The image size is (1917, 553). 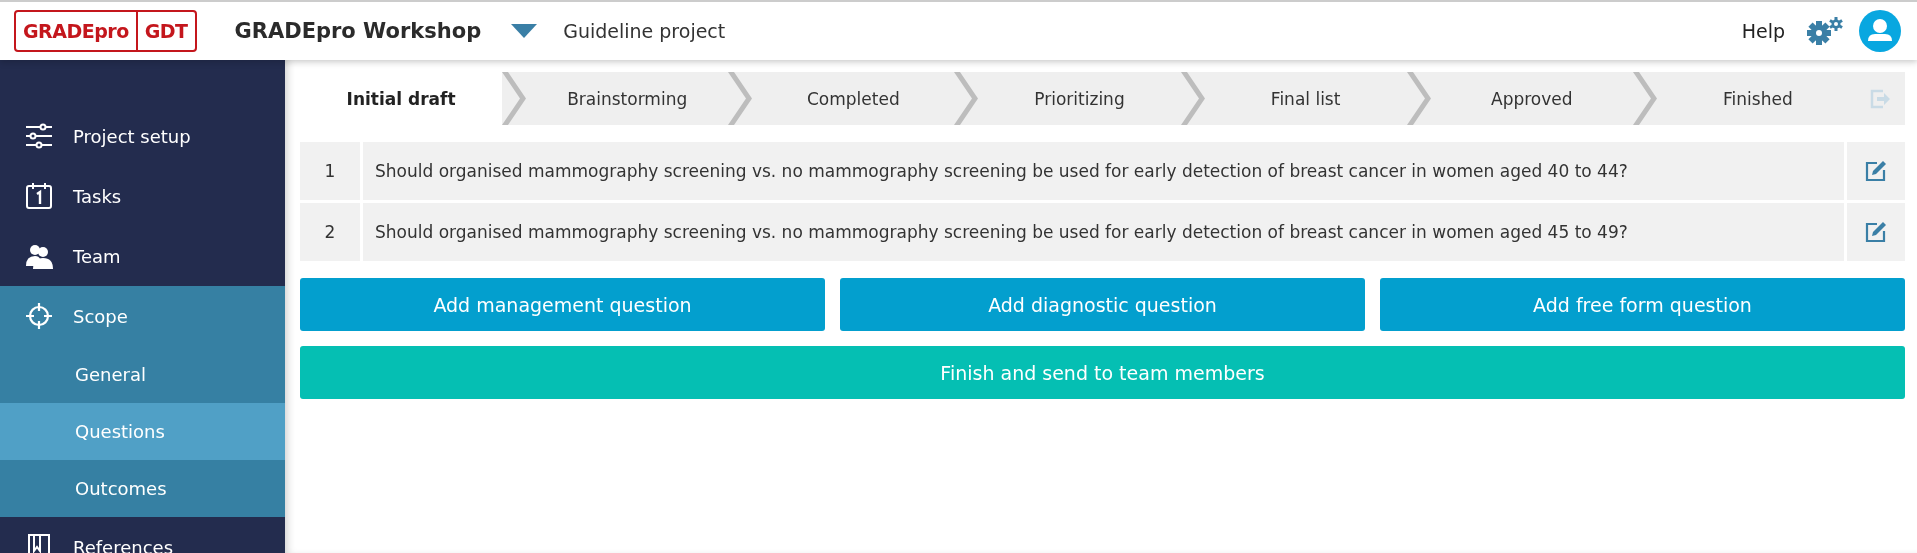 What do you see at coordinates (524, 31) in the screenshot?
I see `caret-icon` at bounding box center [524, 31].